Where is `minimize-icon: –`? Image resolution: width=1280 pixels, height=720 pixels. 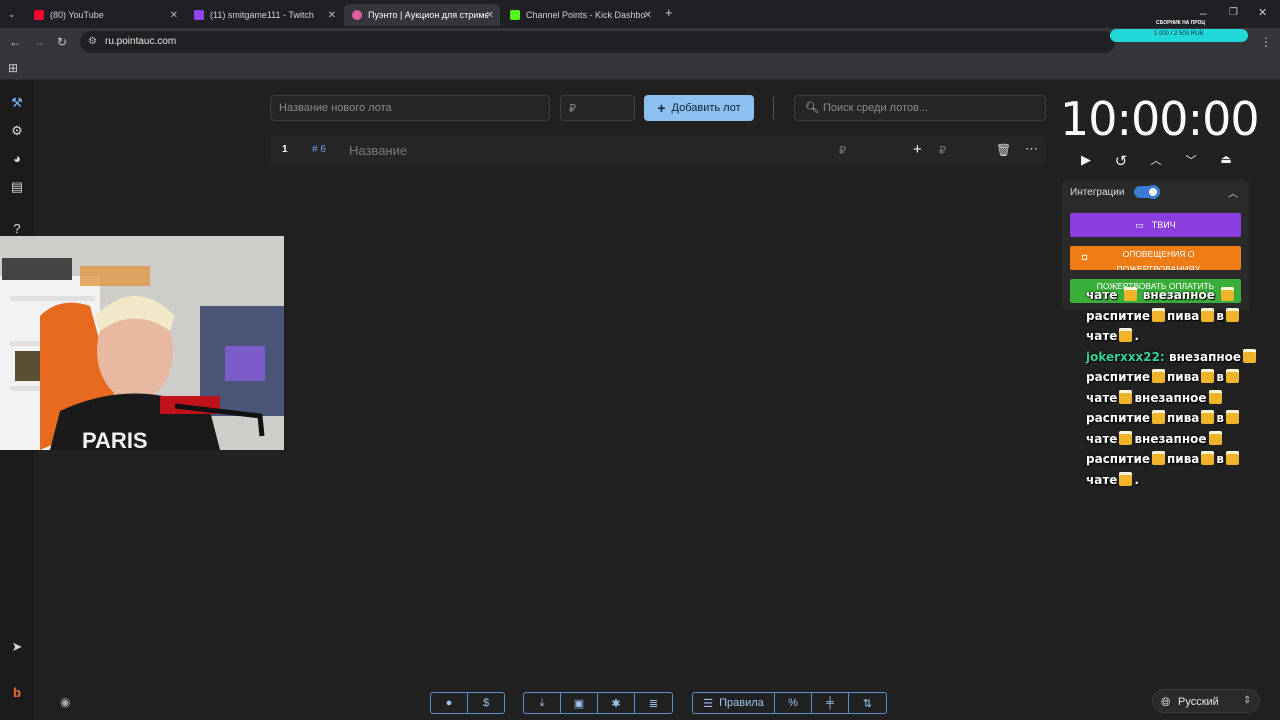 minimize-icon: – is located at coordinates (1203, 13).